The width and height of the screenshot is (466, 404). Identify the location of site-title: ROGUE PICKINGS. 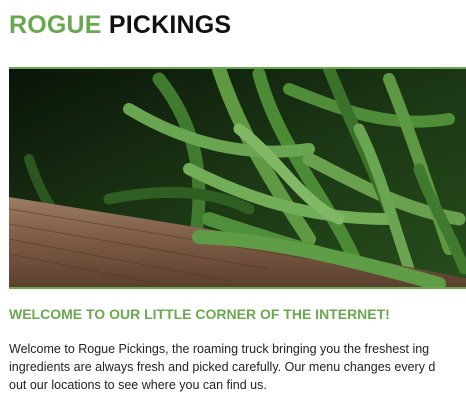
(120, 25).